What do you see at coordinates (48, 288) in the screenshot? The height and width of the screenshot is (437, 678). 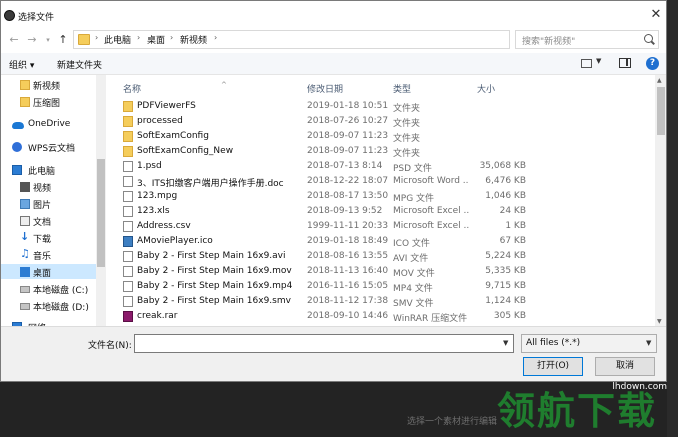 I see `sidebar-item-local-disk-c: 本地磁盘 (C:)` at bounding box center [48, 288].